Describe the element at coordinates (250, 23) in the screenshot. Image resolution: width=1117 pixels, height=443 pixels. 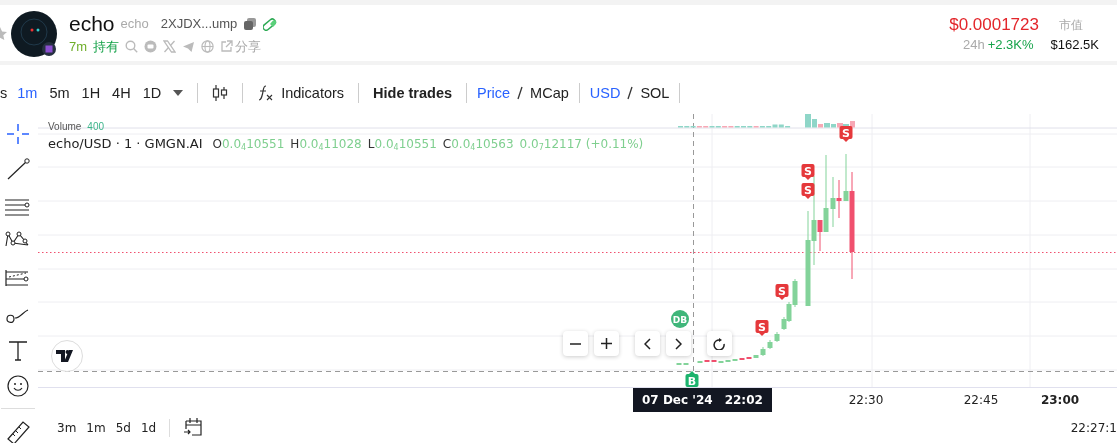
I see `copy-icon` at that location.